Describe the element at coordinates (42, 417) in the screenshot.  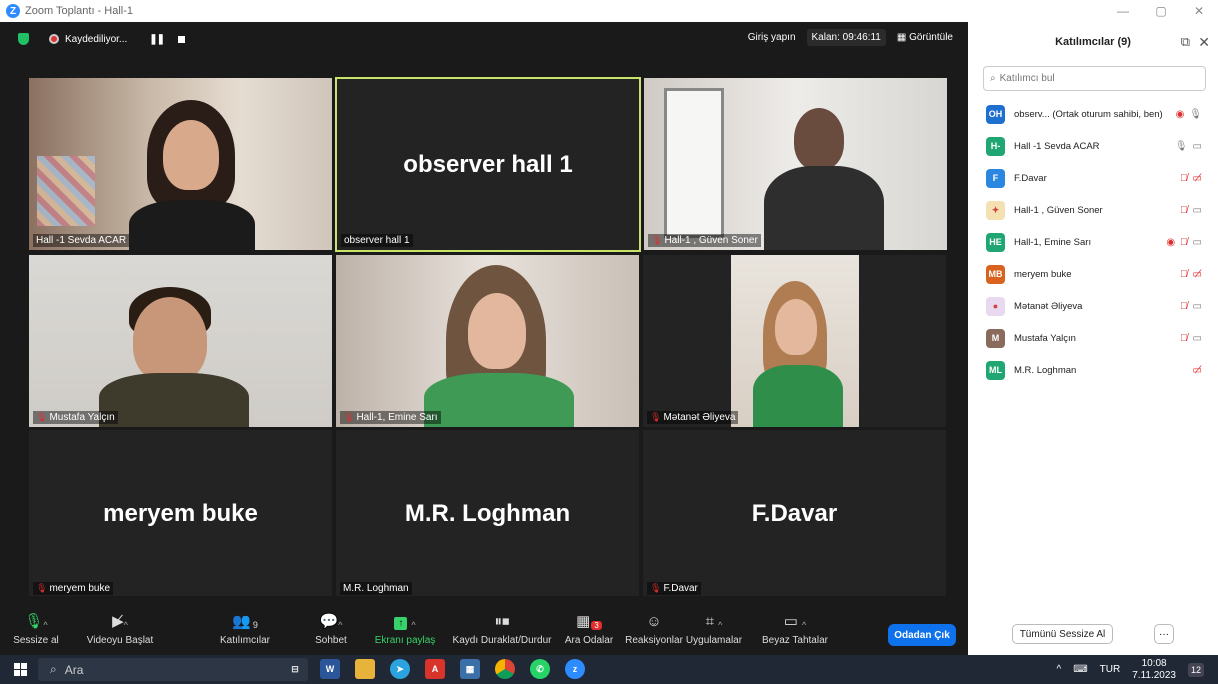
I see `muted-mic-icon: 🎙` at that location.